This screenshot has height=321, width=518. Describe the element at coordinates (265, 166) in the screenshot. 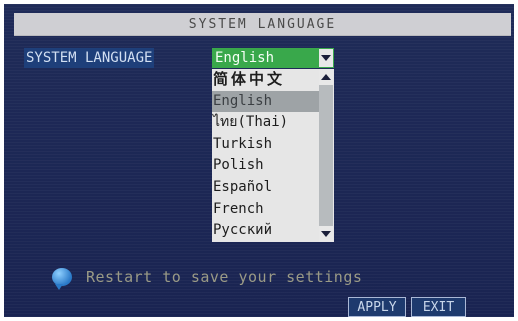

I see `language-option-polish: Polish` at that location.